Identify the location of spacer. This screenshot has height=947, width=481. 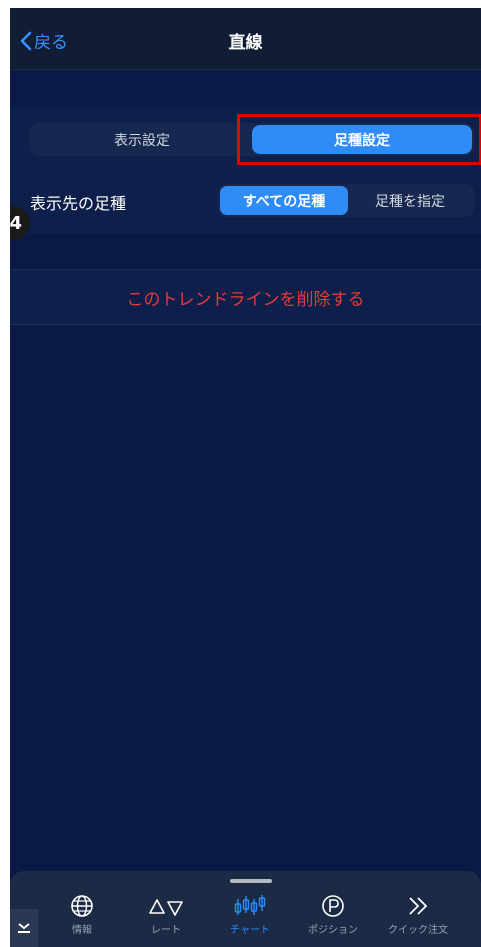
(245, 88).